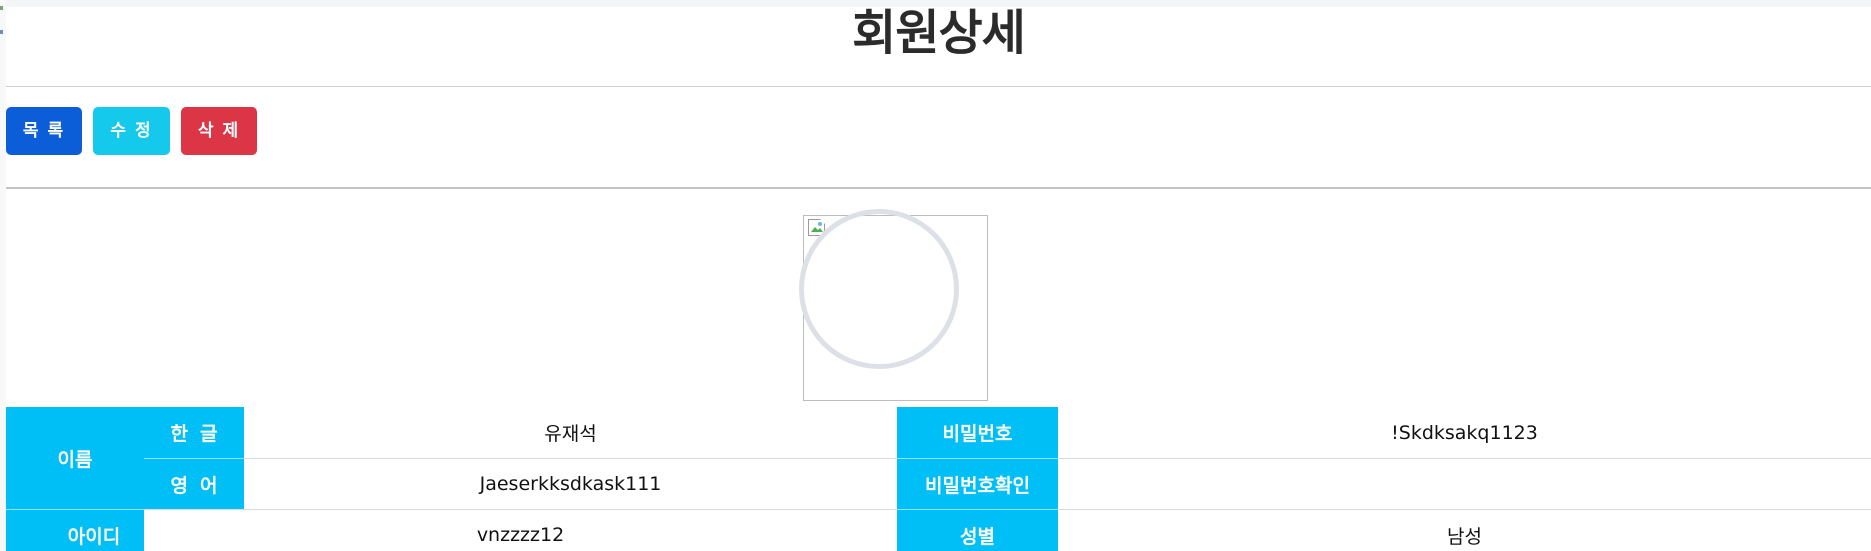  What do you see at coordinates (939, 33) in the screenshot?
I see `page-title: 회원상세` at bounding box center [939, 33].